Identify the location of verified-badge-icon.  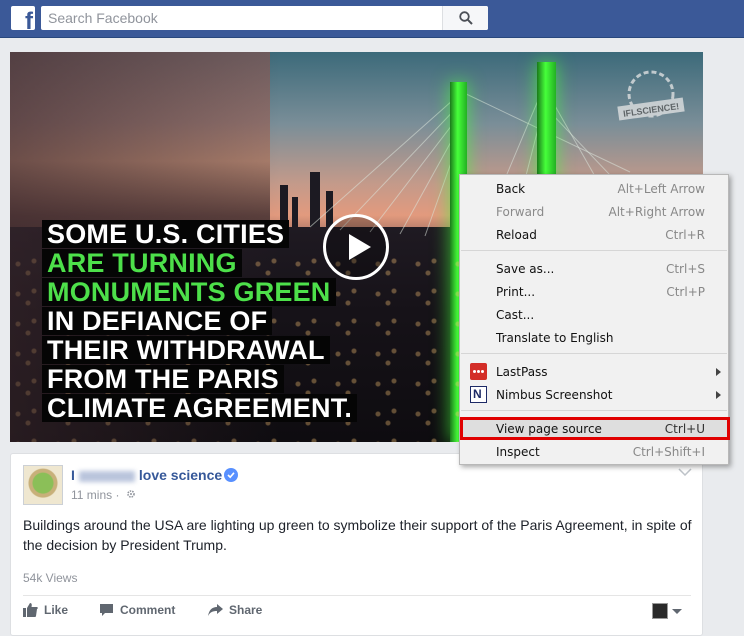
(231, 475).